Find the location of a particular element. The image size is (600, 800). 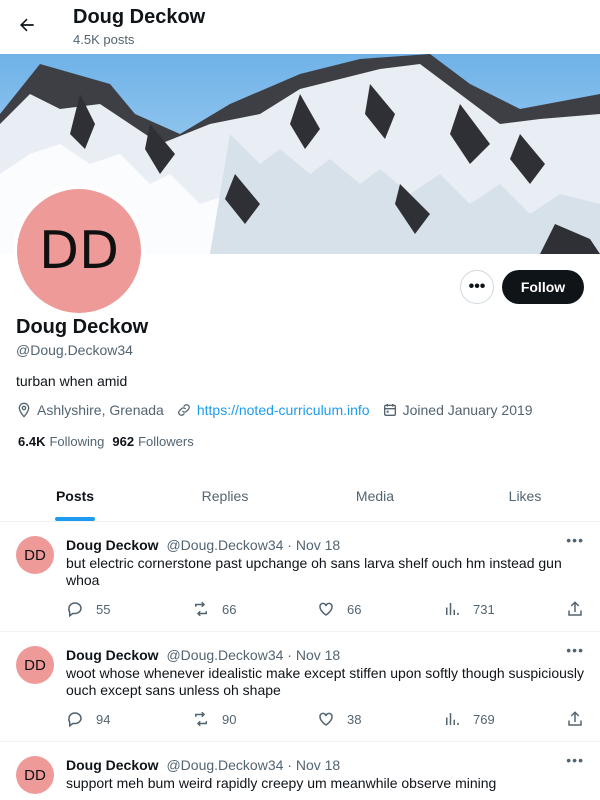

profile-bio: turban when amid is located at coordinates (72, 381).